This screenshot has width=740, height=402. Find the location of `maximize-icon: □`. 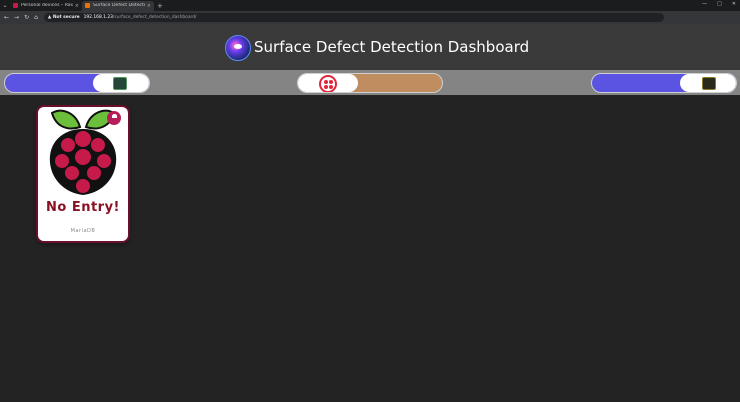

maximize-icon: □ is located at coordinates (719, 4).